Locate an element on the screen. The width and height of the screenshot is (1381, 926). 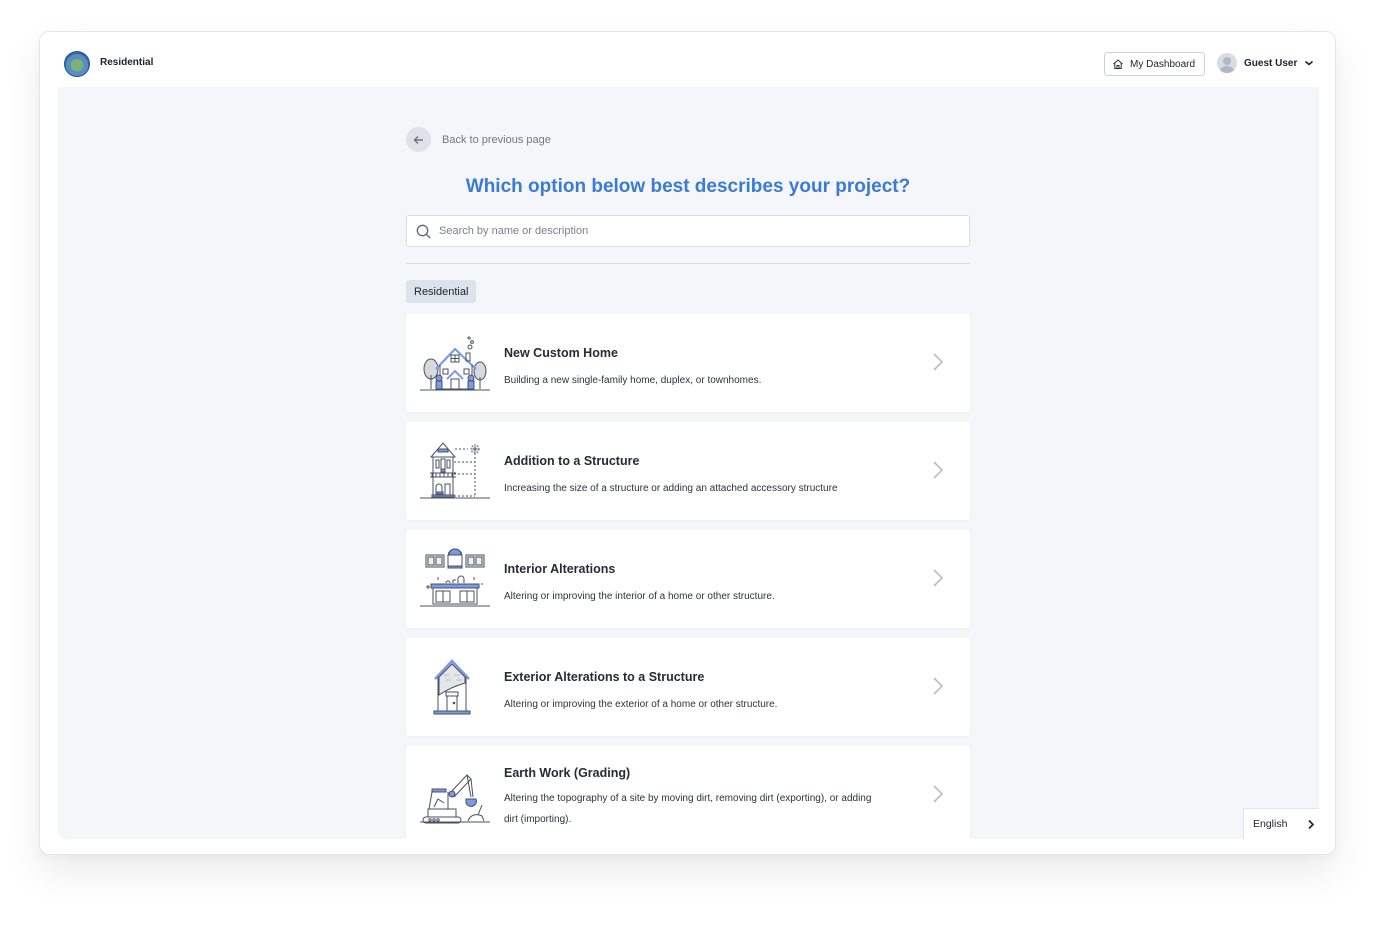
category-chip: Residential is located at coordinates (441, 291).